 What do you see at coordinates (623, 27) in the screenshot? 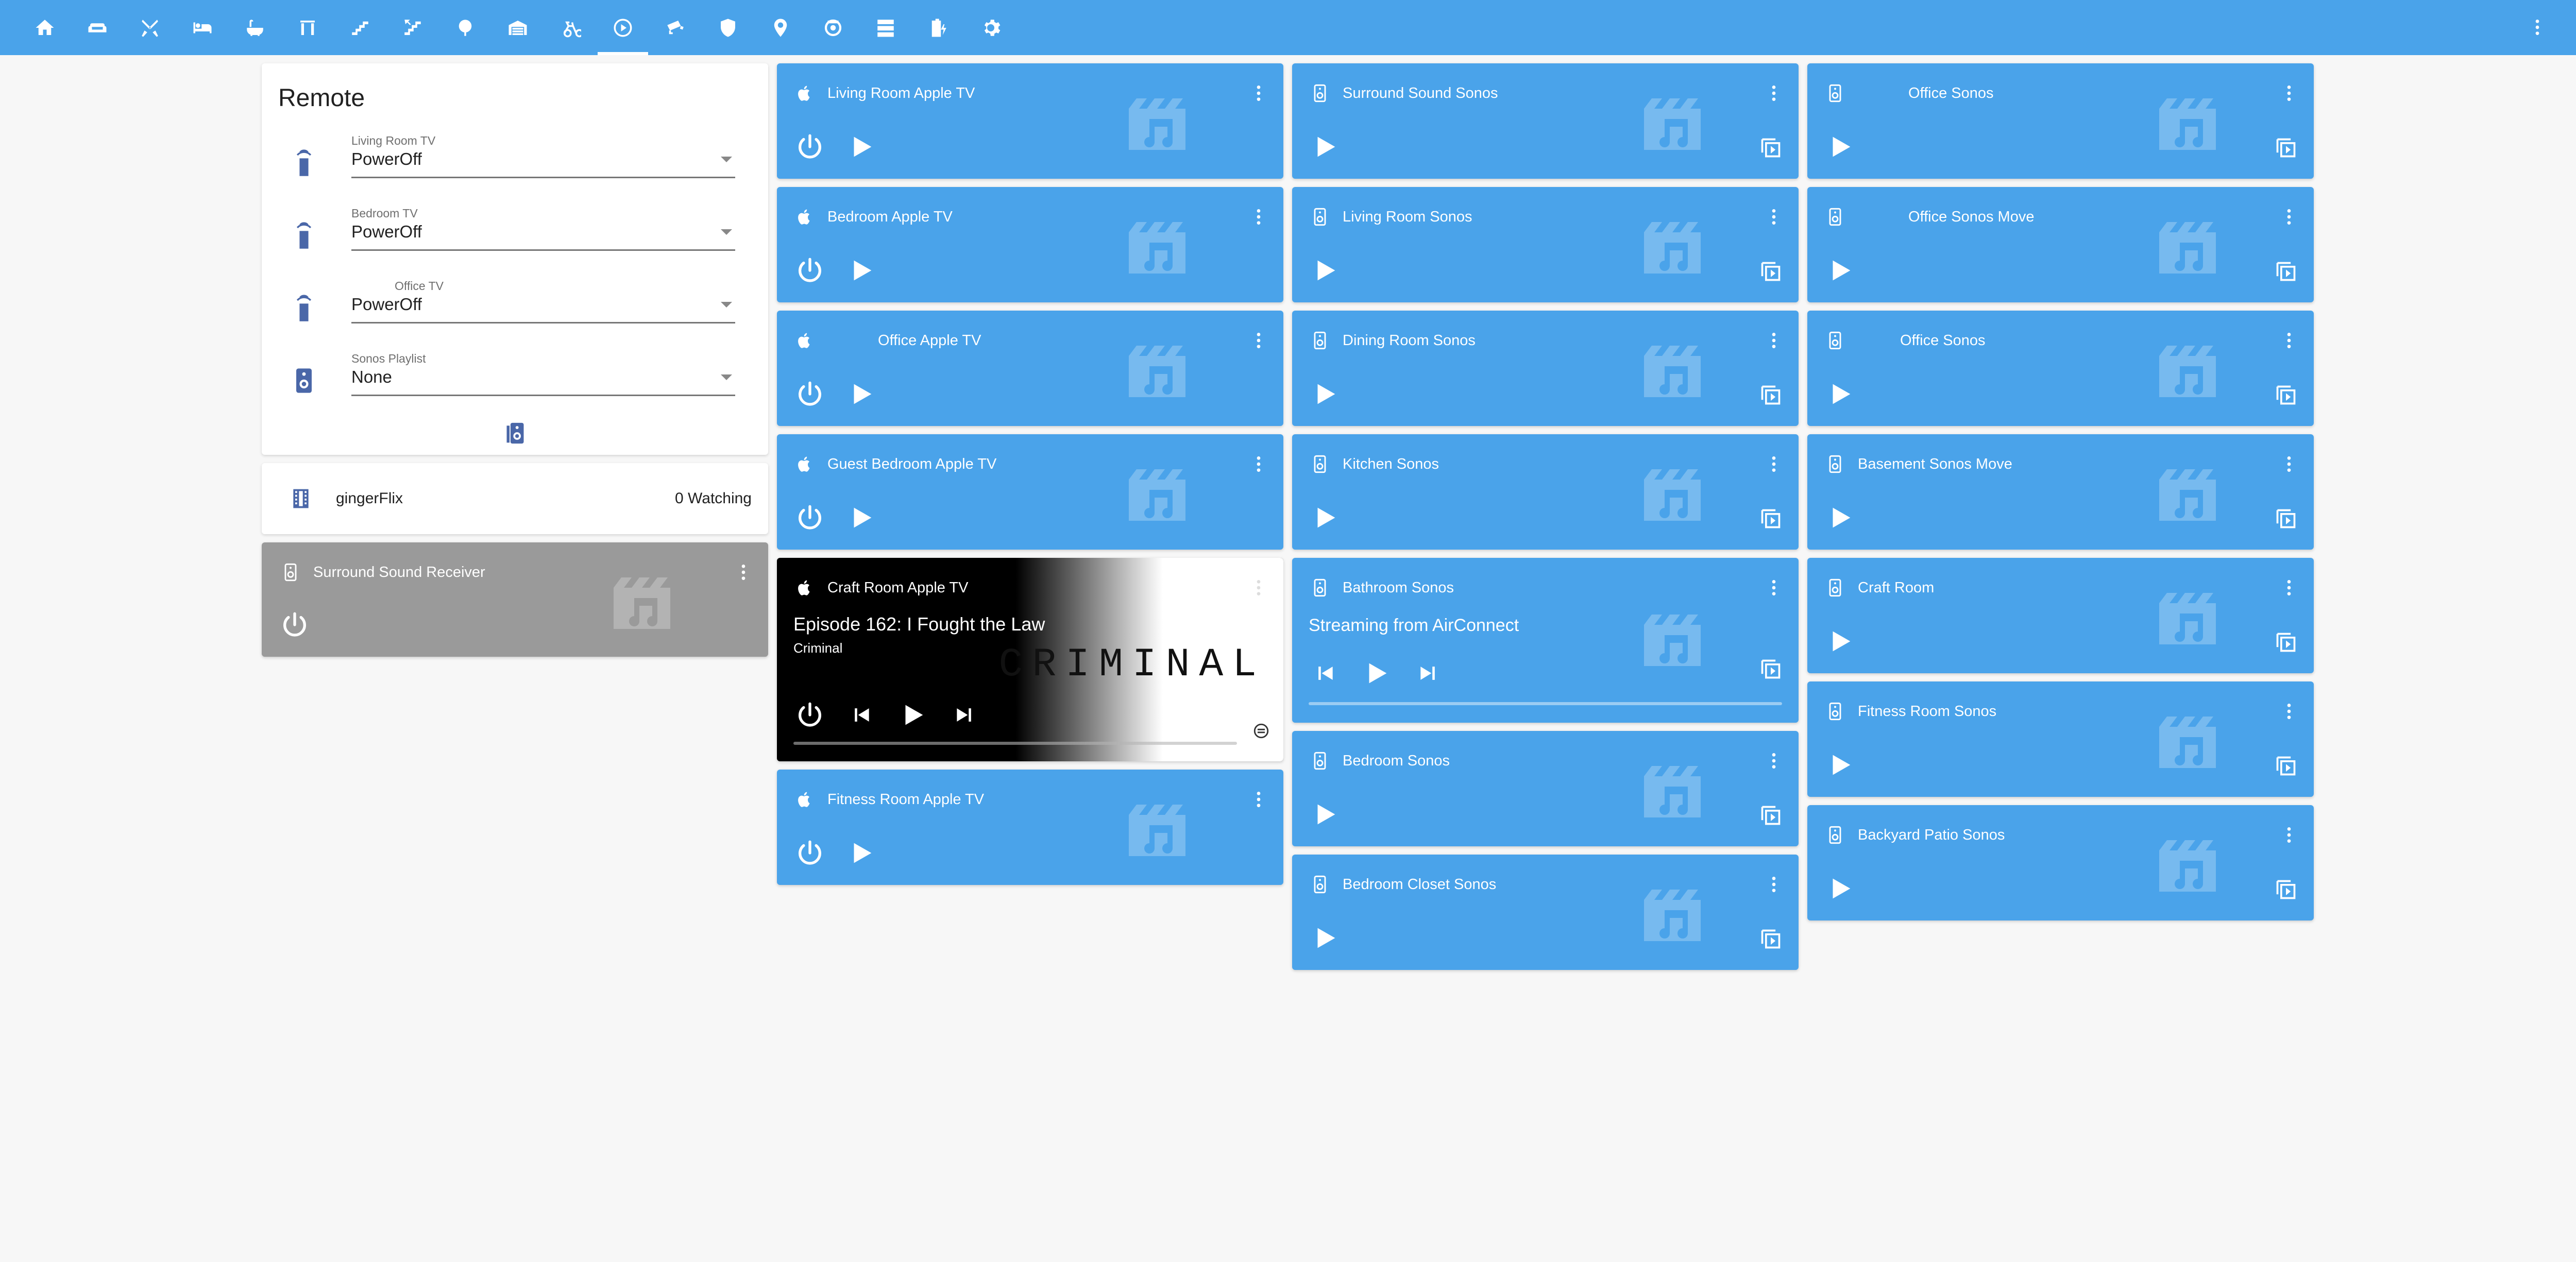
I see `tab-media` at bounding box center [623, 27].